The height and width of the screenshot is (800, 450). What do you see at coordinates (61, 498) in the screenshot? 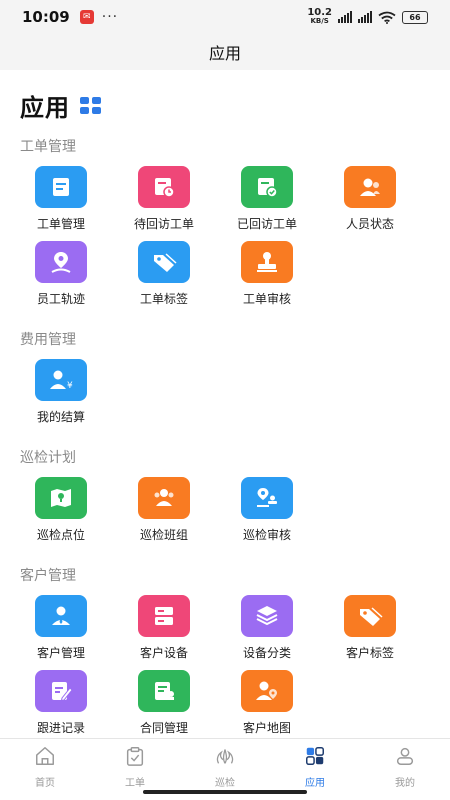
I see `map-point-icon` at bounding box center [61, 498].